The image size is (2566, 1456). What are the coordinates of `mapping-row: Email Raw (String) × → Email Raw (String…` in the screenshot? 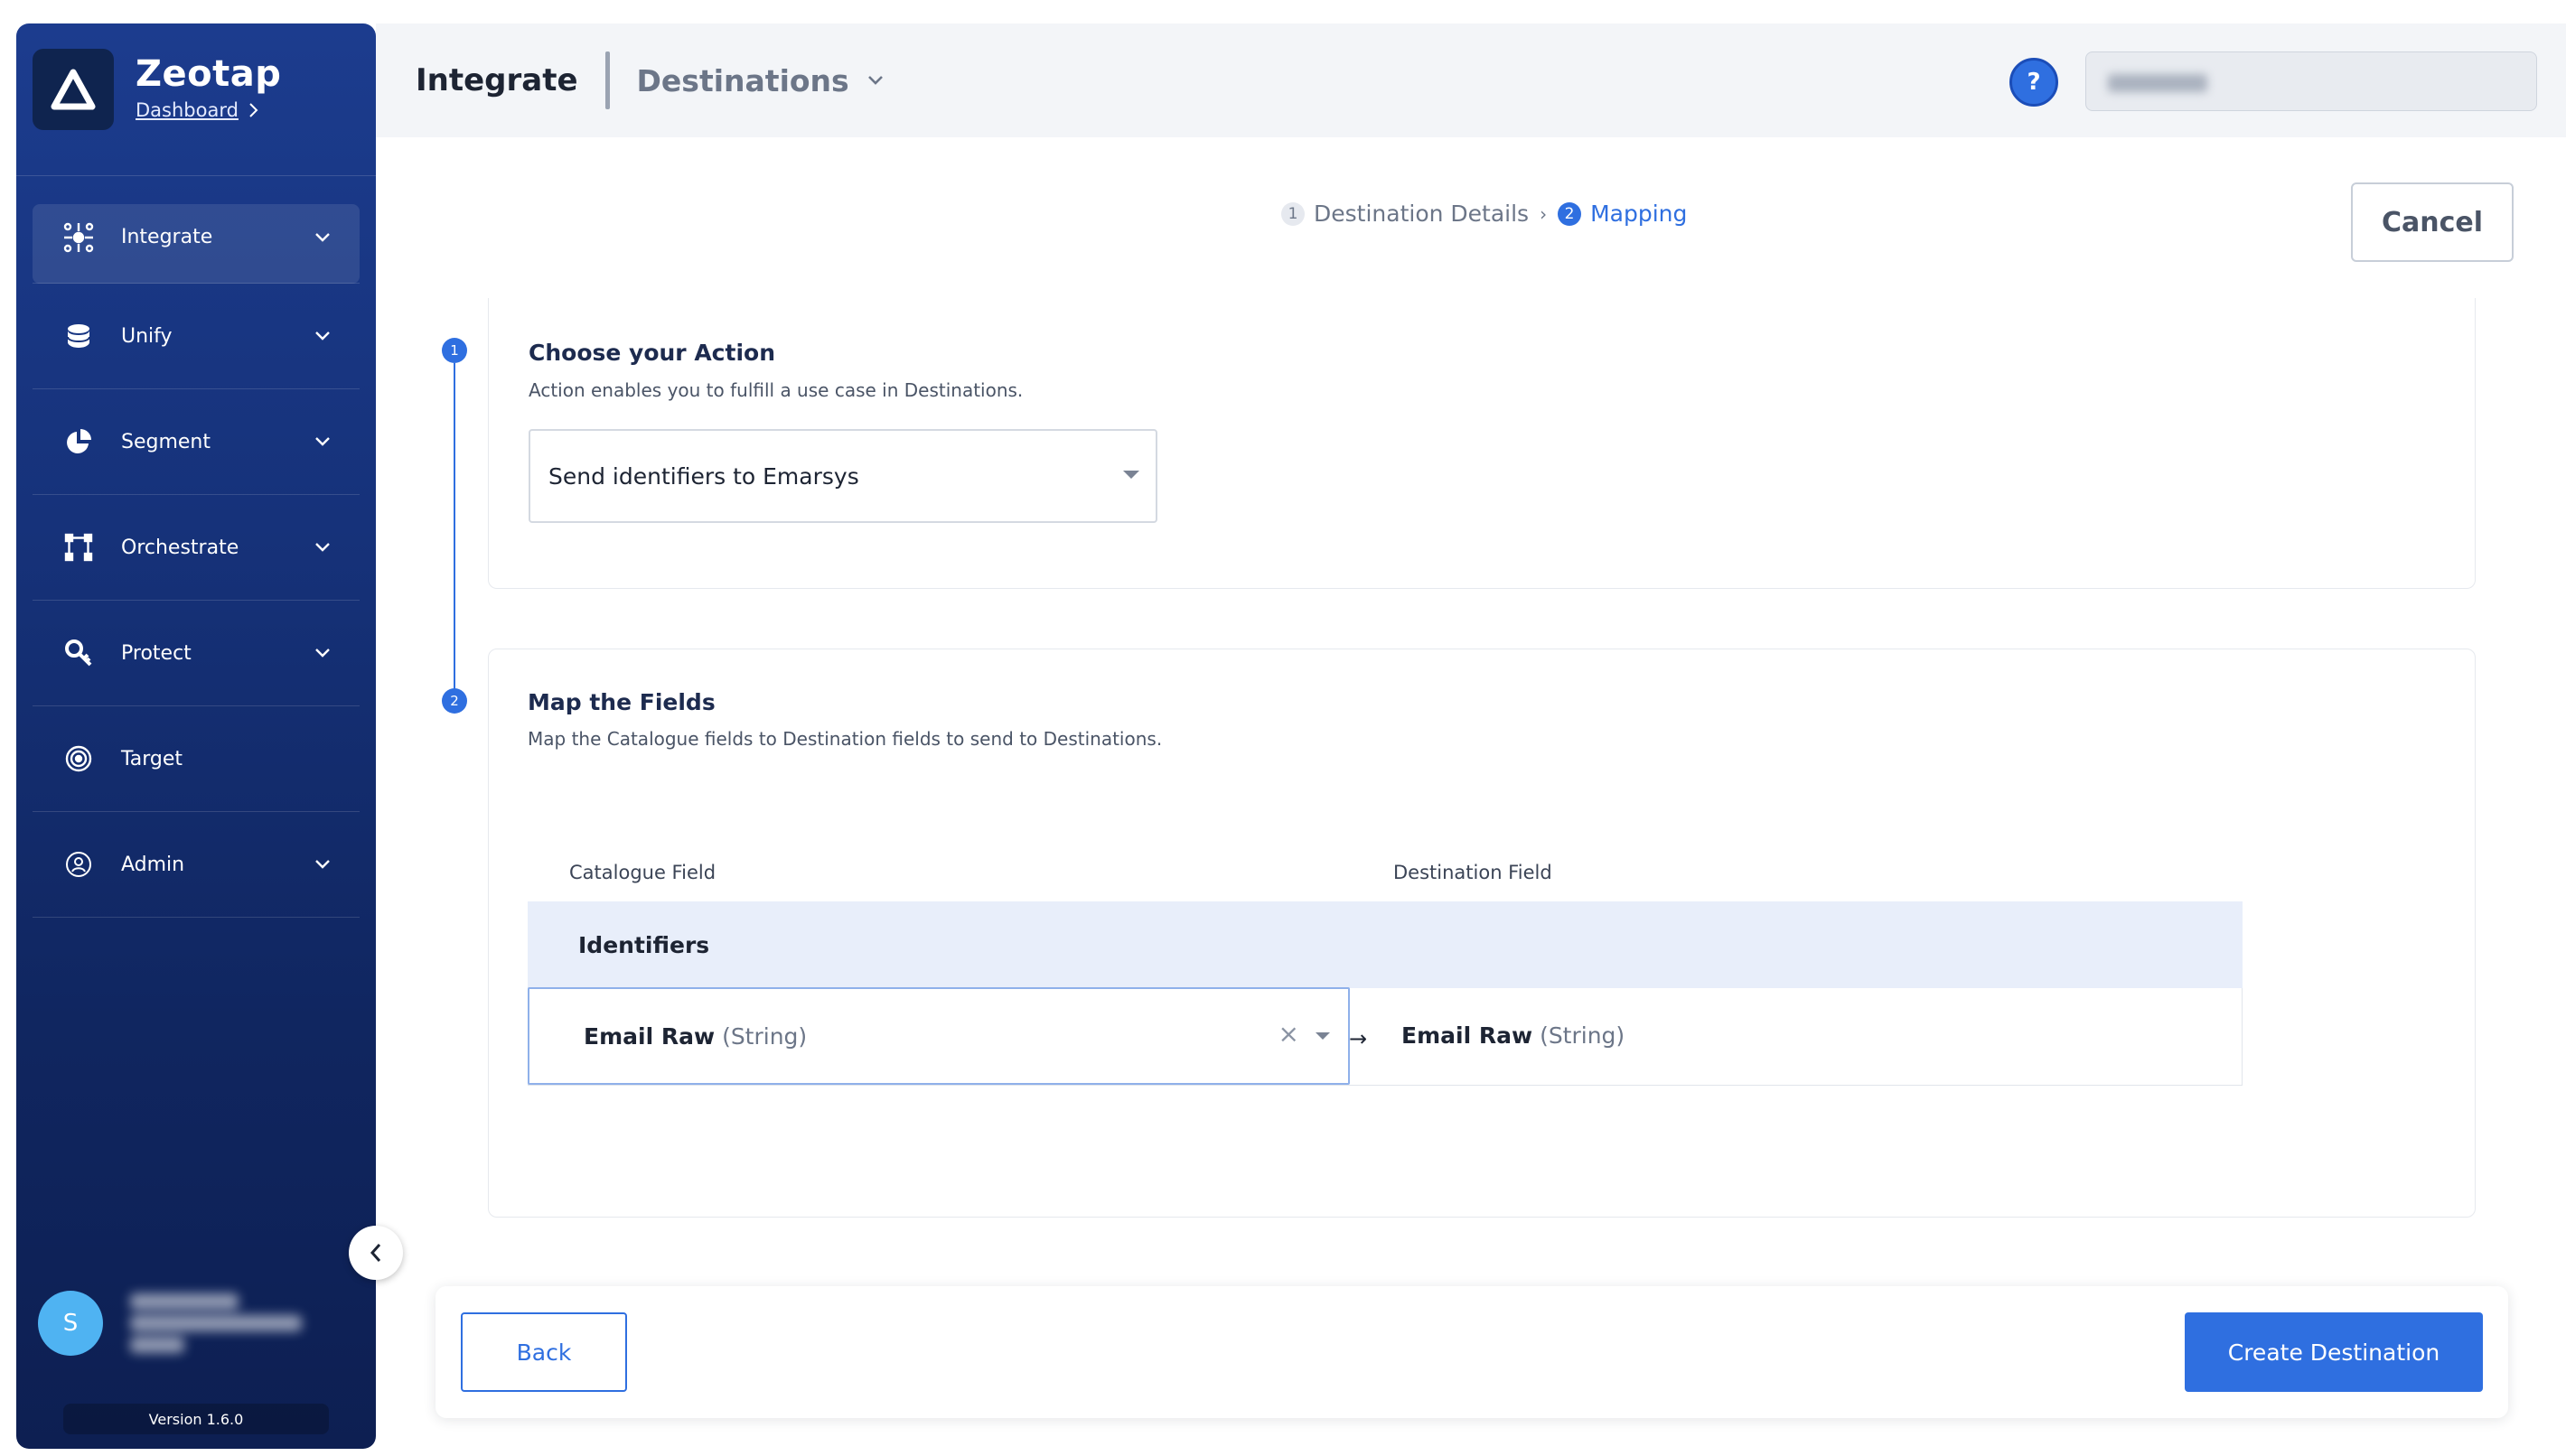 It's located at (1385, 1036).